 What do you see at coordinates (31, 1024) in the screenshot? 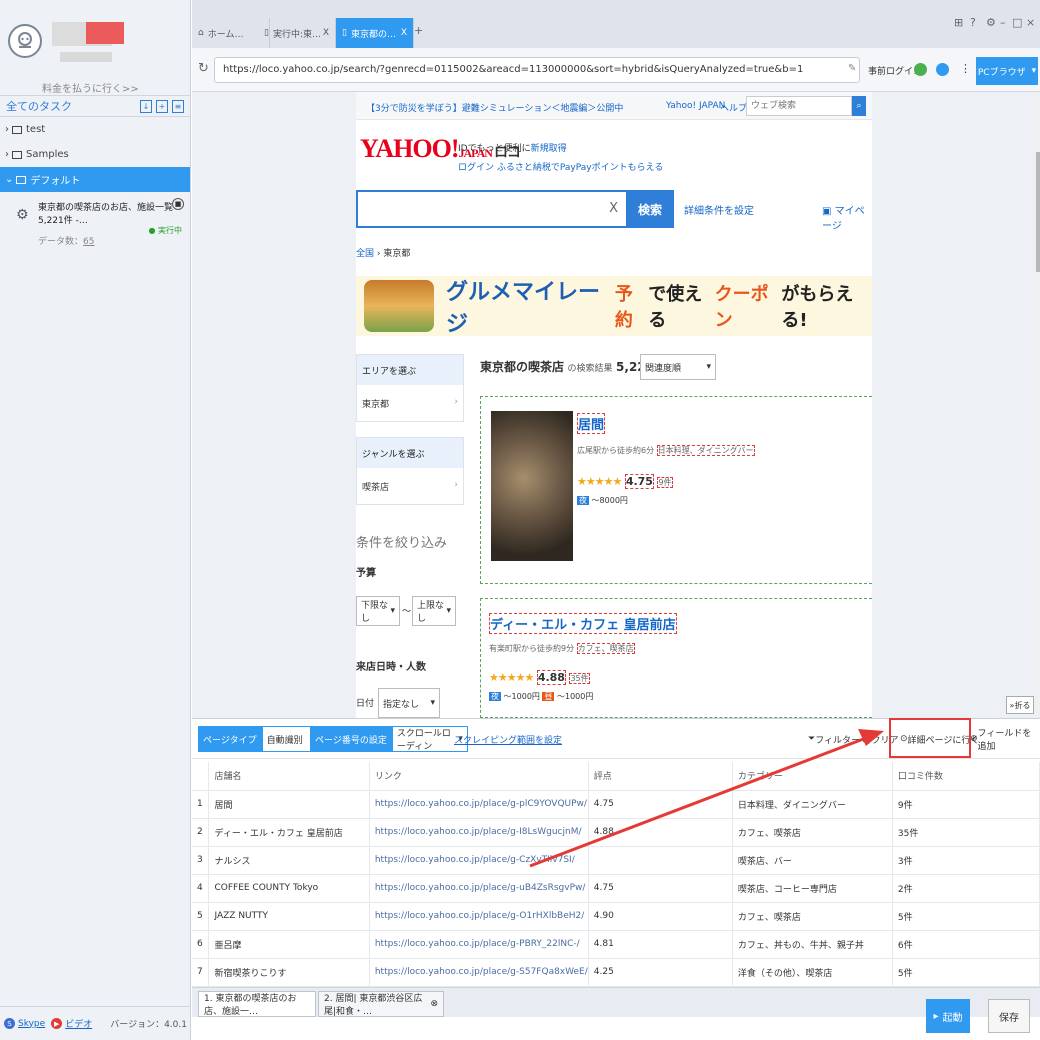
I see `skype-link: Skype` at bounding box center [31, 1024].